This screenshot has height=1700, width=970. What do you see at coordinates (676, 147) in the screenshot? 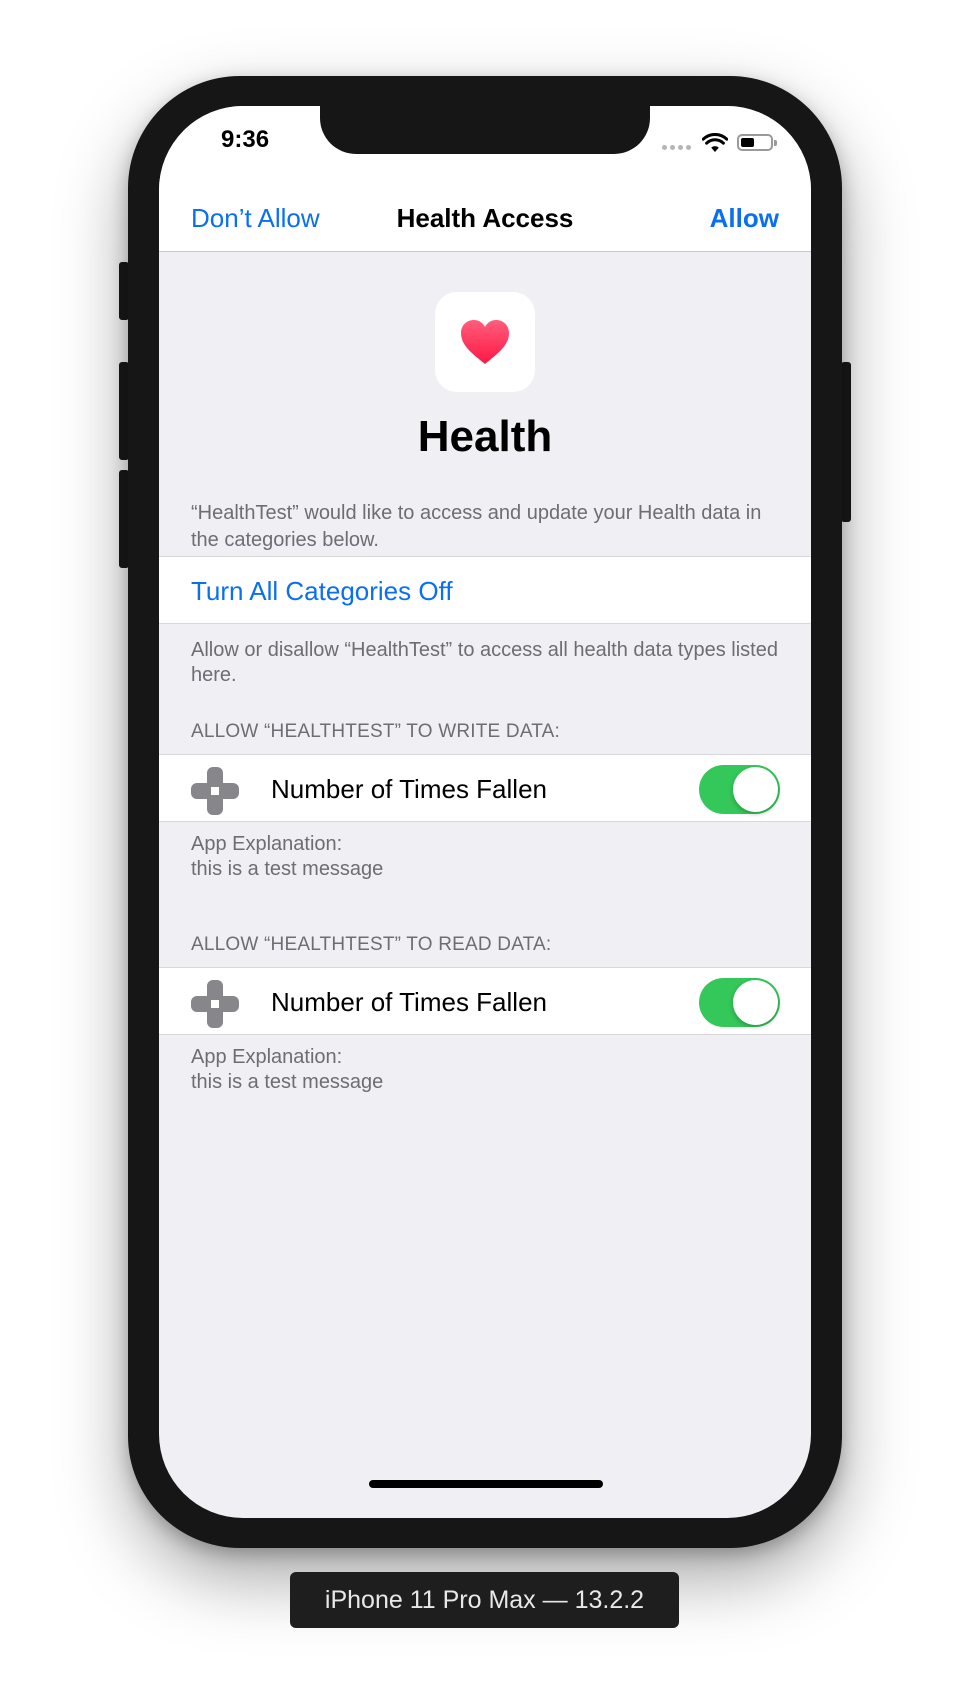
I see `cellular-signal-icon` at bounding box center [676, 147].